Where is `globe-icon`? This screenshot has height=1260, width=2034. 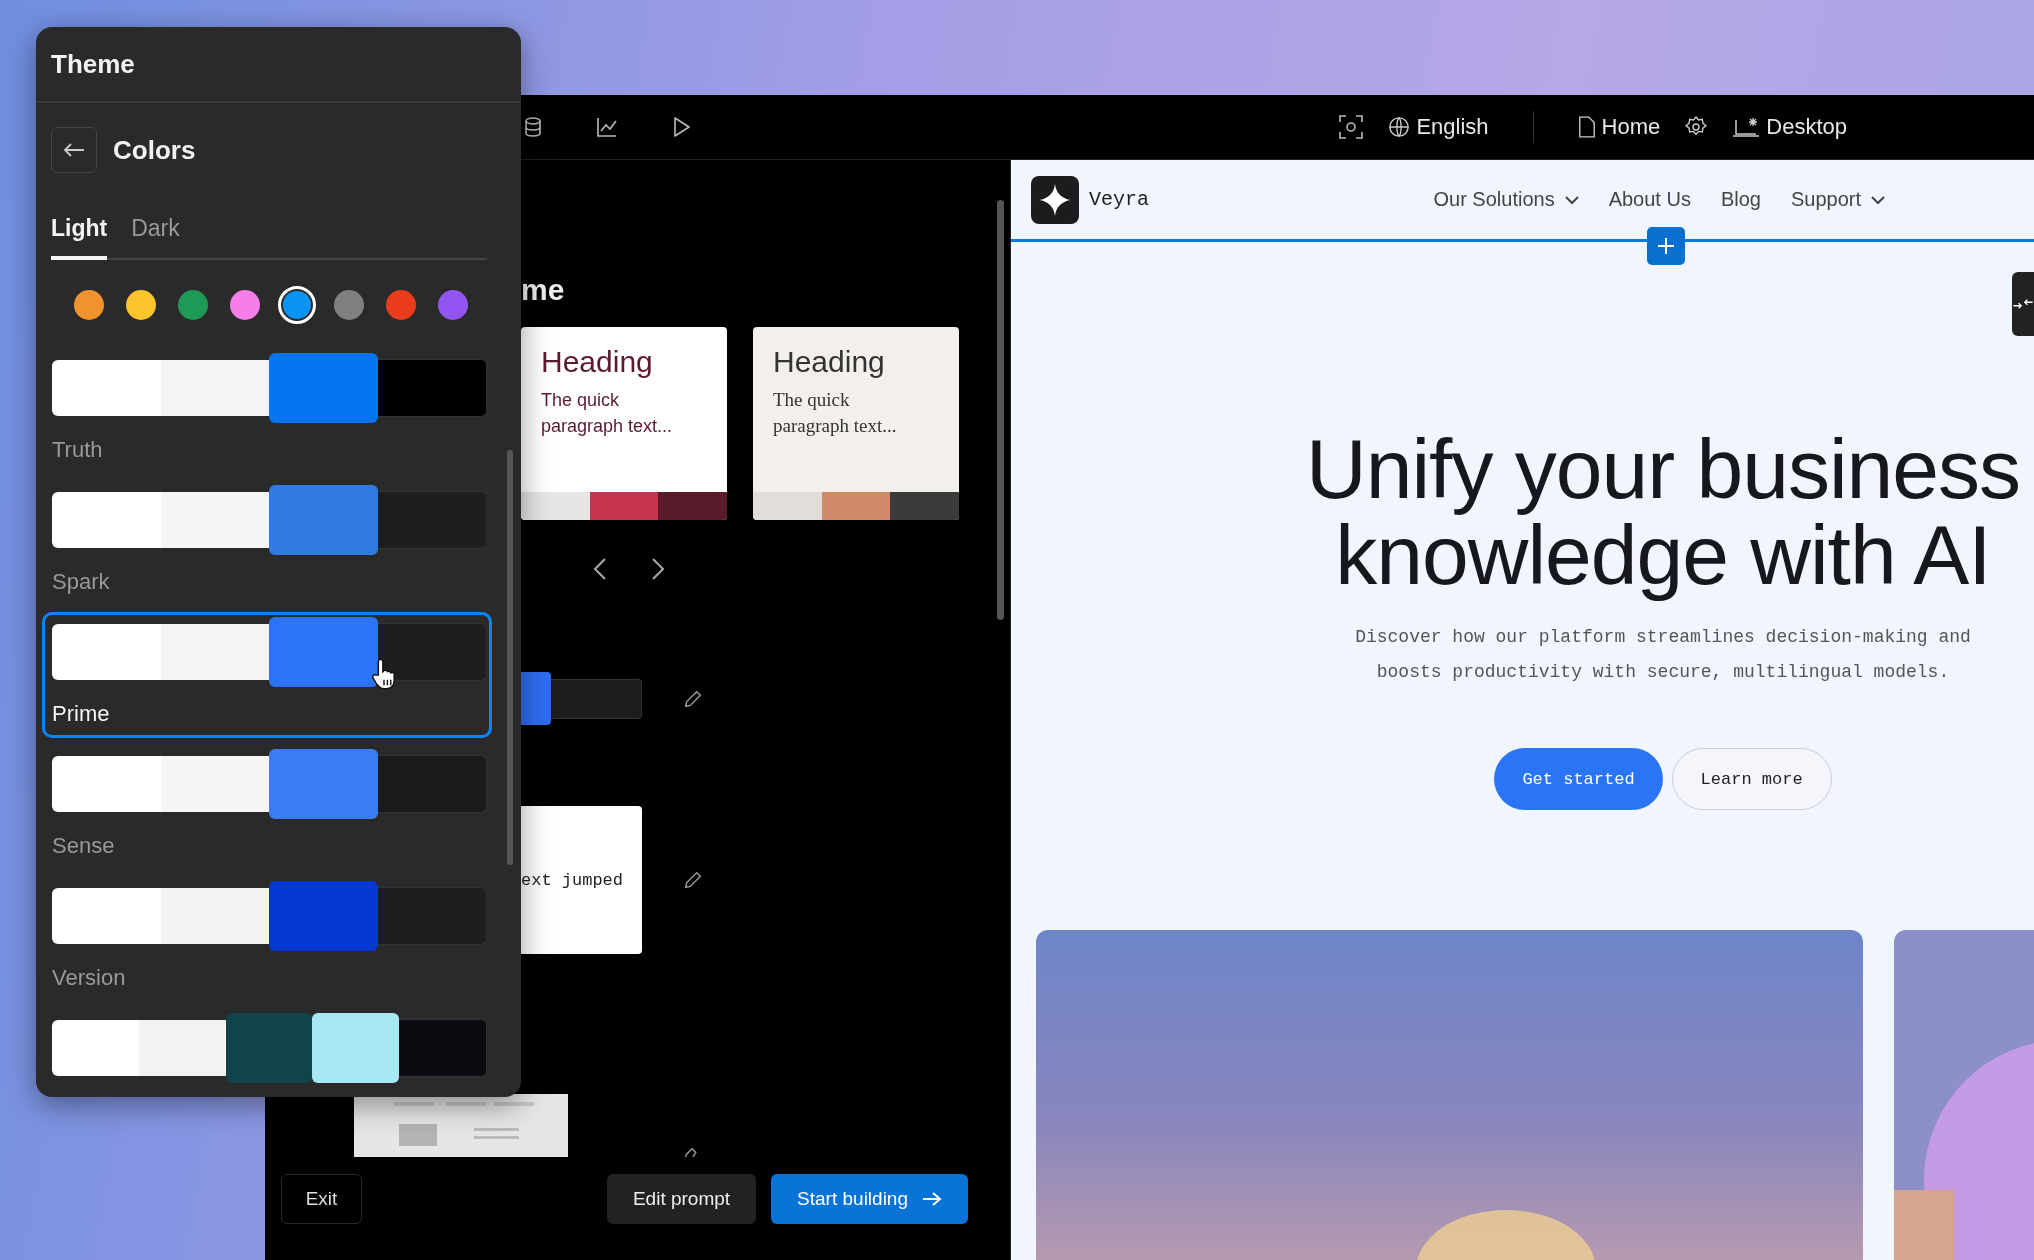 globe-icon is located at coordinates (1399, 127).